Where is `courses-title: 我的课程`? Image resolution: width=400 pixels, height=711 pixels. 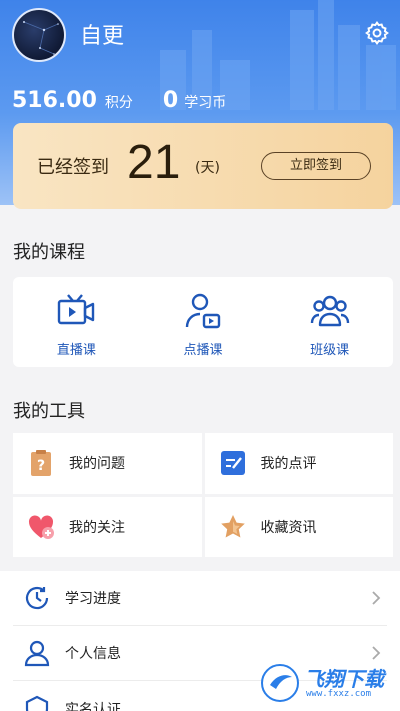
courses-title: 我的课程 is located at coordinates (49, 252).